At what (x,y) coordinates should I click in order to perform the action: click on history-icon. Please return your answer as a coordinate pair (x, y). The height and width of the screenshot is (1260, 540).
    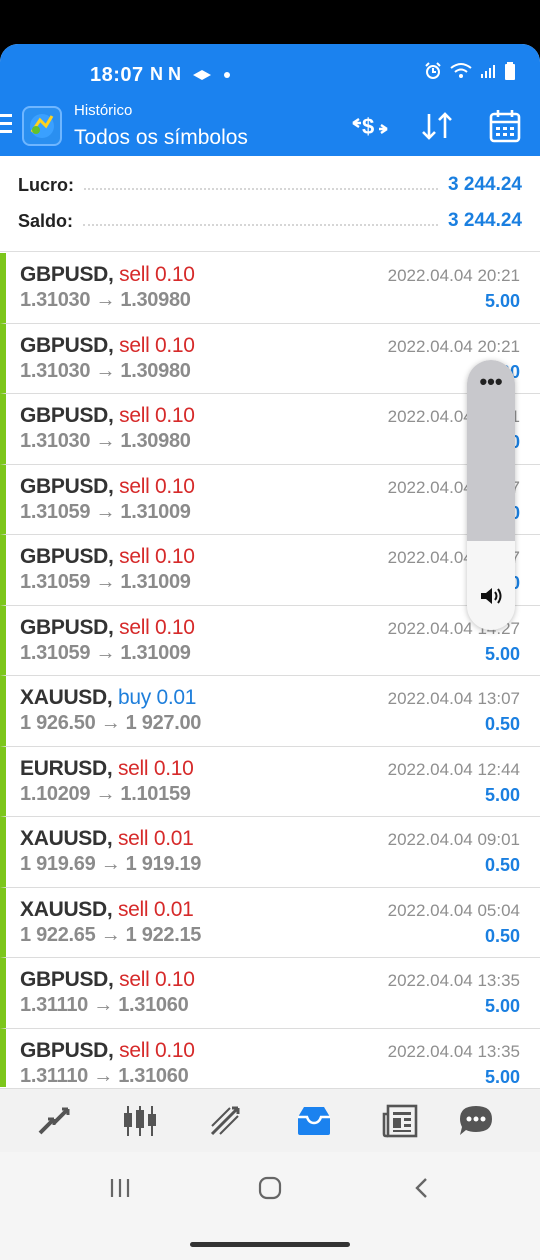
    Looking at the image, I should click on (314, 1121).